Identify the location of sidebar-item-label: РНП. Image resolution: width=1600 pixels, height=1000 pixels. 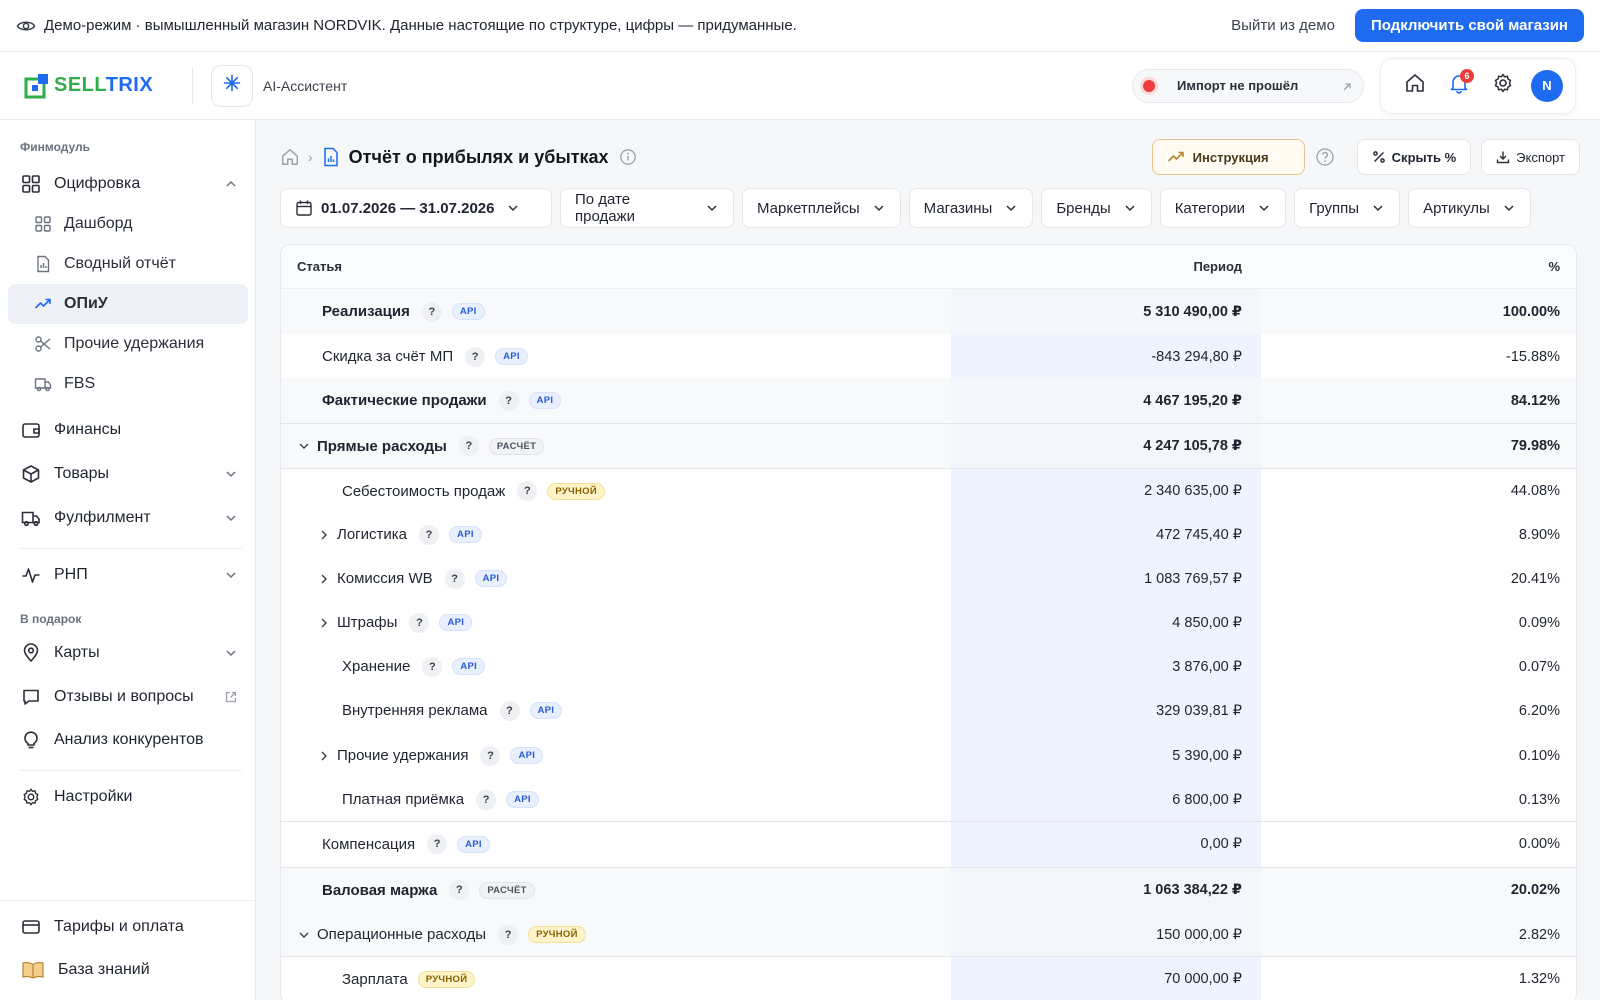
(71, 574).